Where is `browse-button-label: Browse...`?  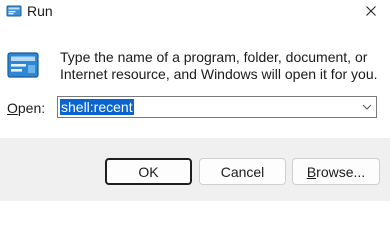 browse-button-label: Browse... is located at coordinates (336, 172).